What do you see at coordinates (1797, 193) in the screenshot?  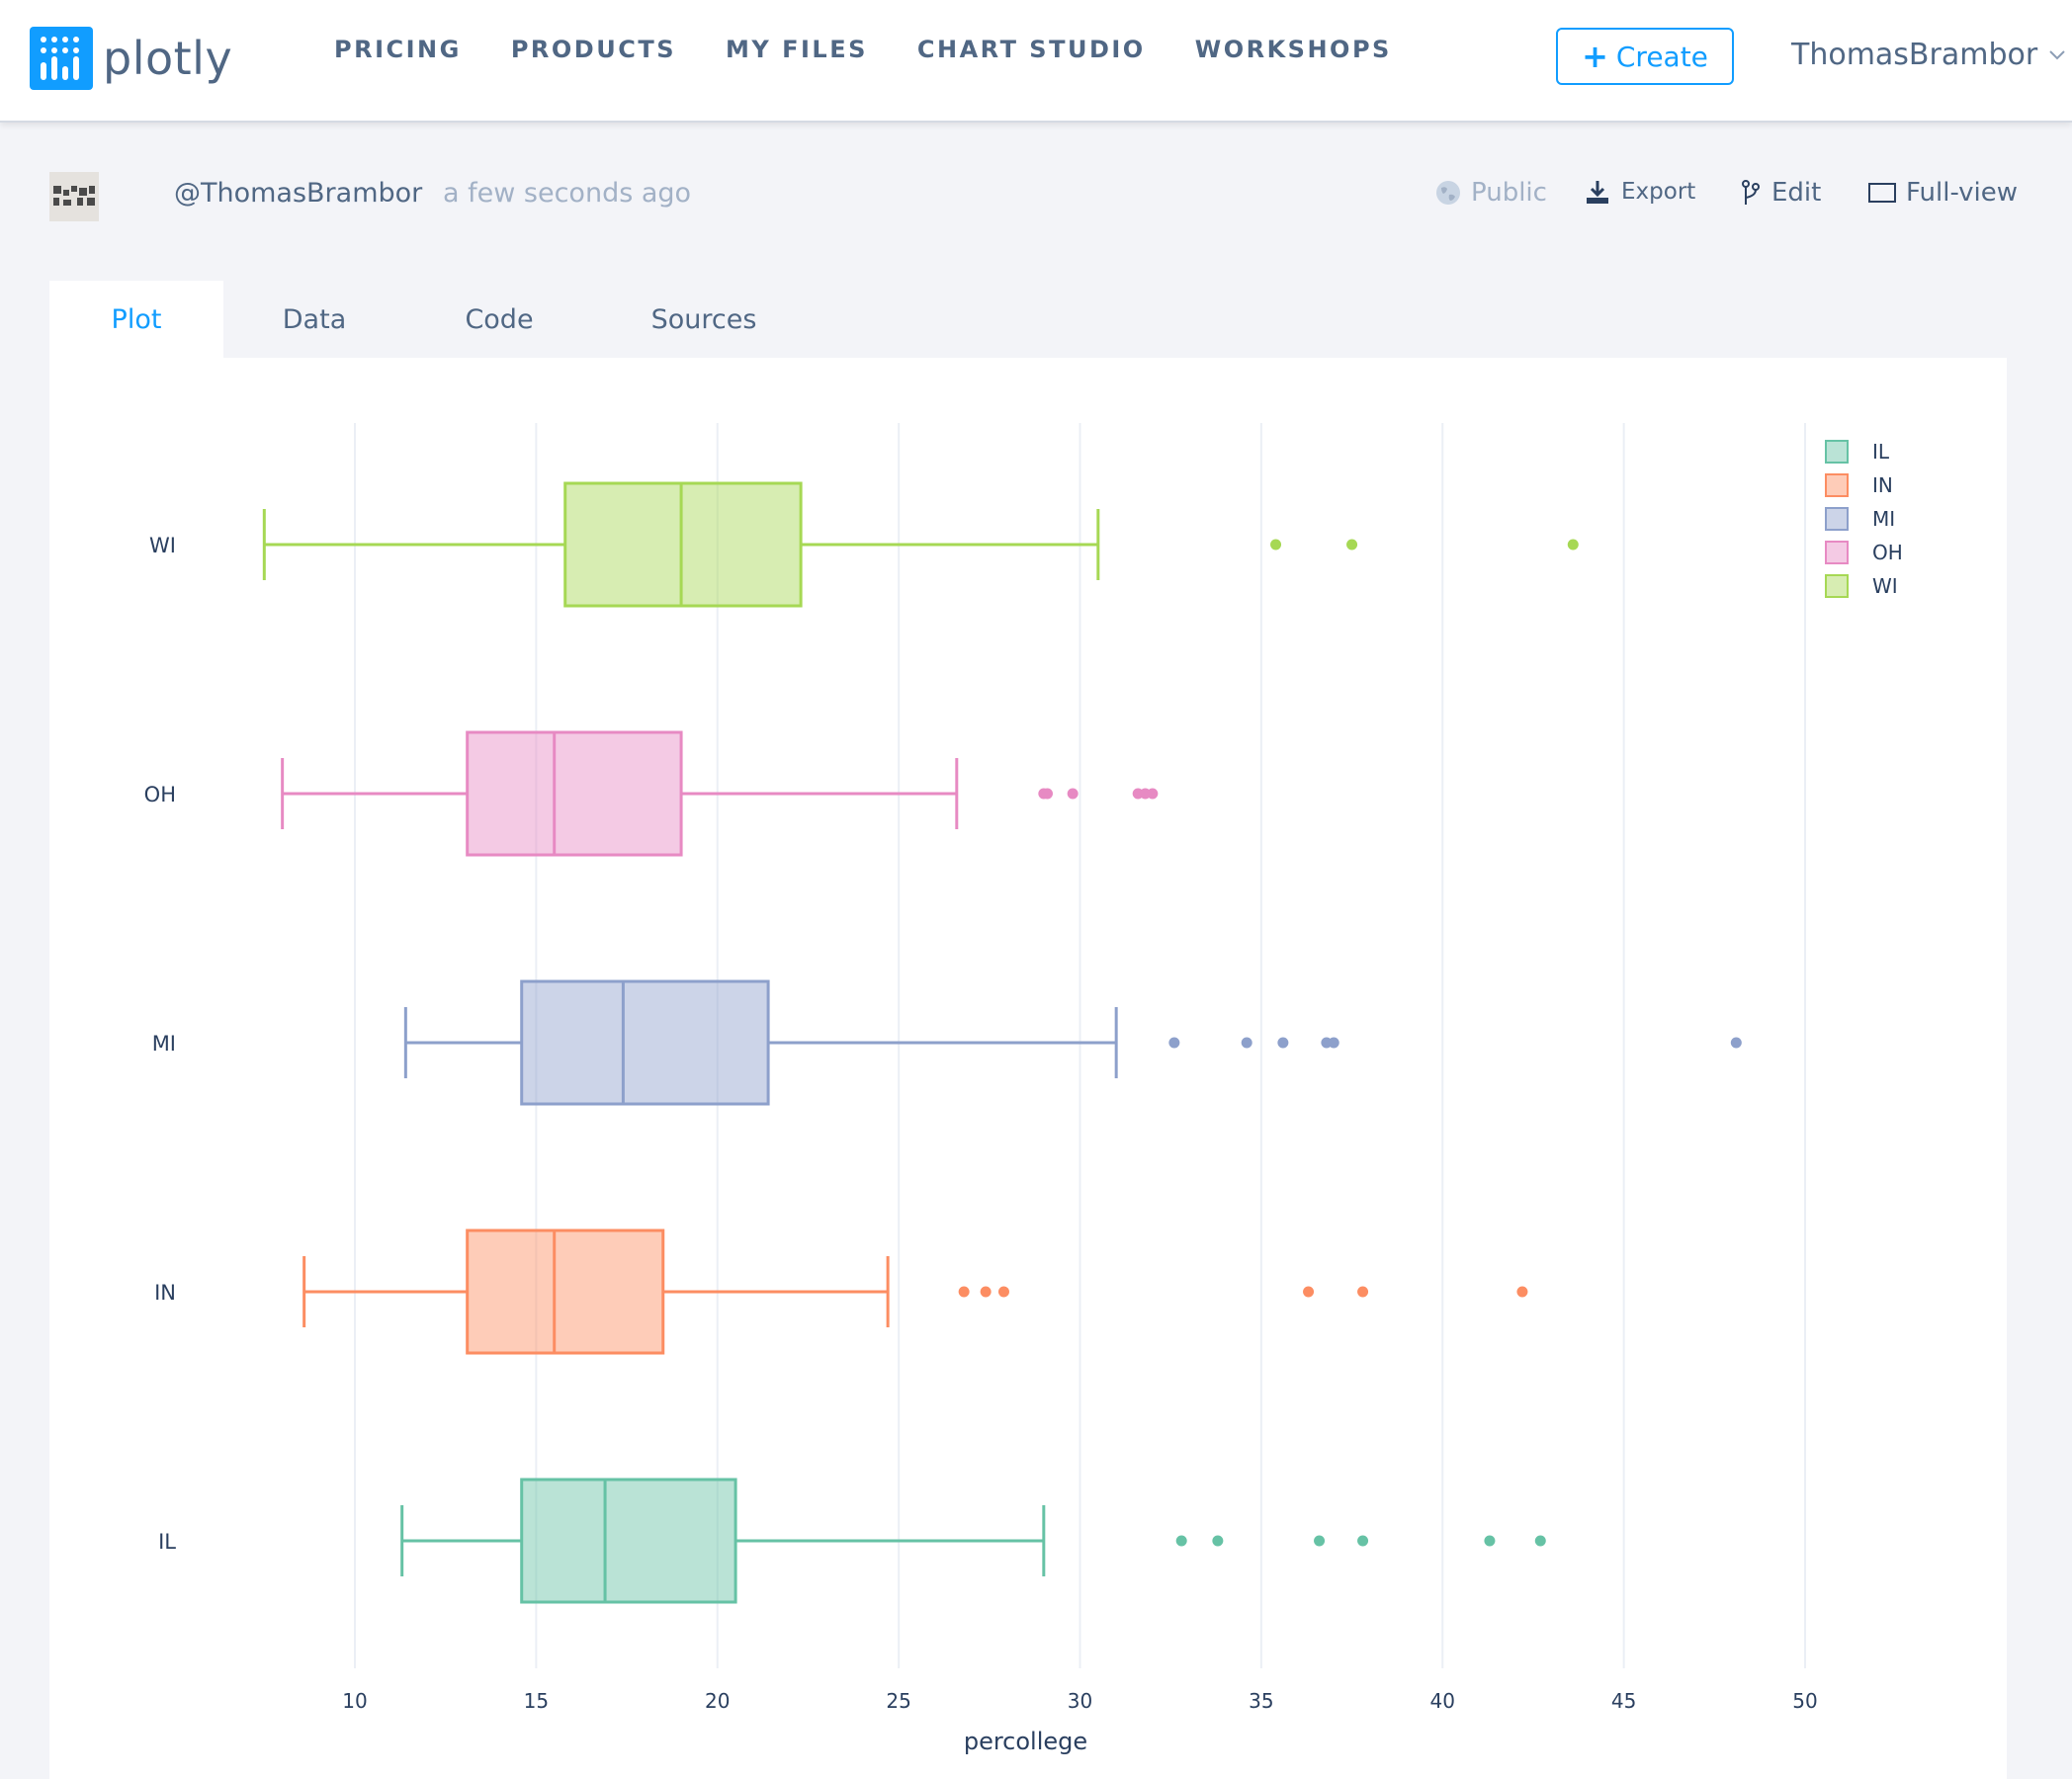 I see `edit-label: Edit` at bounding box center [1797, 193].